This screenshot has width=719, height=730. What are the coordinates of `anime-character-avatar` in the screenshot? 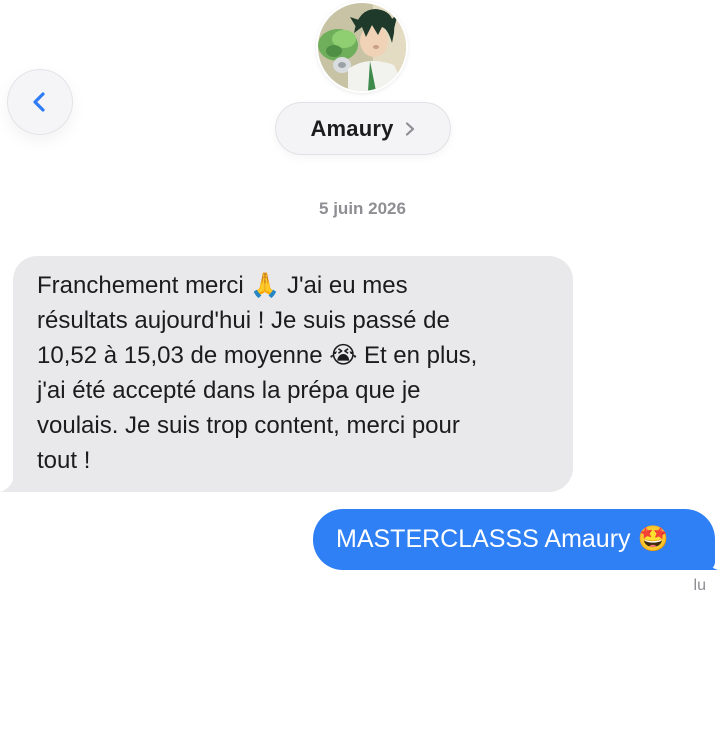 It's located at (362, 47).